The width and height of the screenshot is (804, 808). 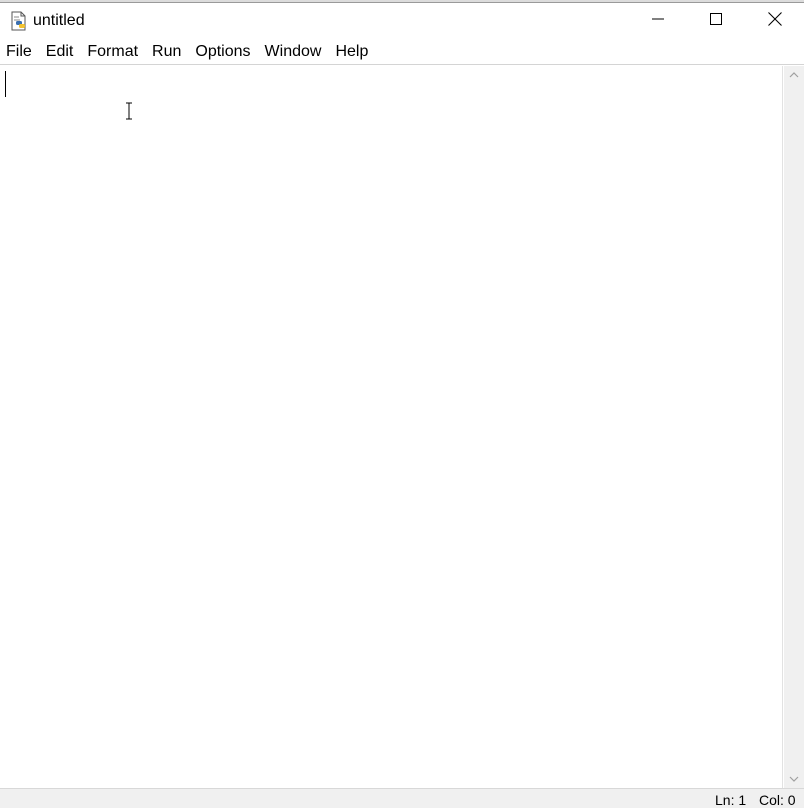 I want to click on chevron-down-icon, so click(x=794, y=779).